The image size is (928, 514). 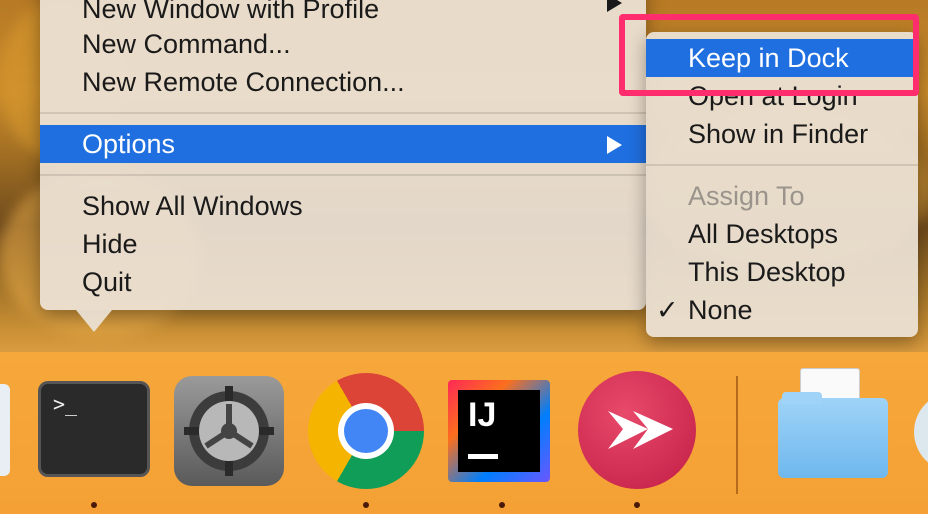 What do you see at coordinates (65, 404) in the screenshot?
I see `terminal-prompt: >_` at bounding box center [65, 404].